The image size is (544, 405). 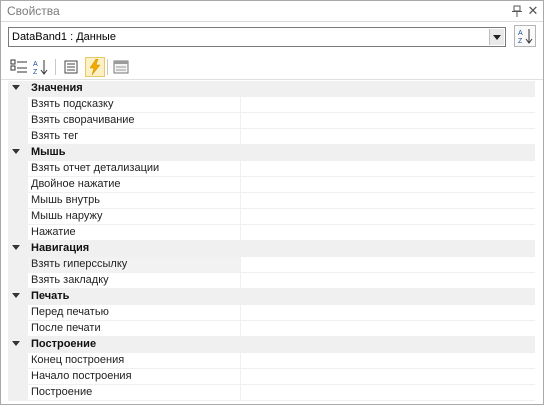 I want to click on categorized-view-icon, so click(x=19, y=67).